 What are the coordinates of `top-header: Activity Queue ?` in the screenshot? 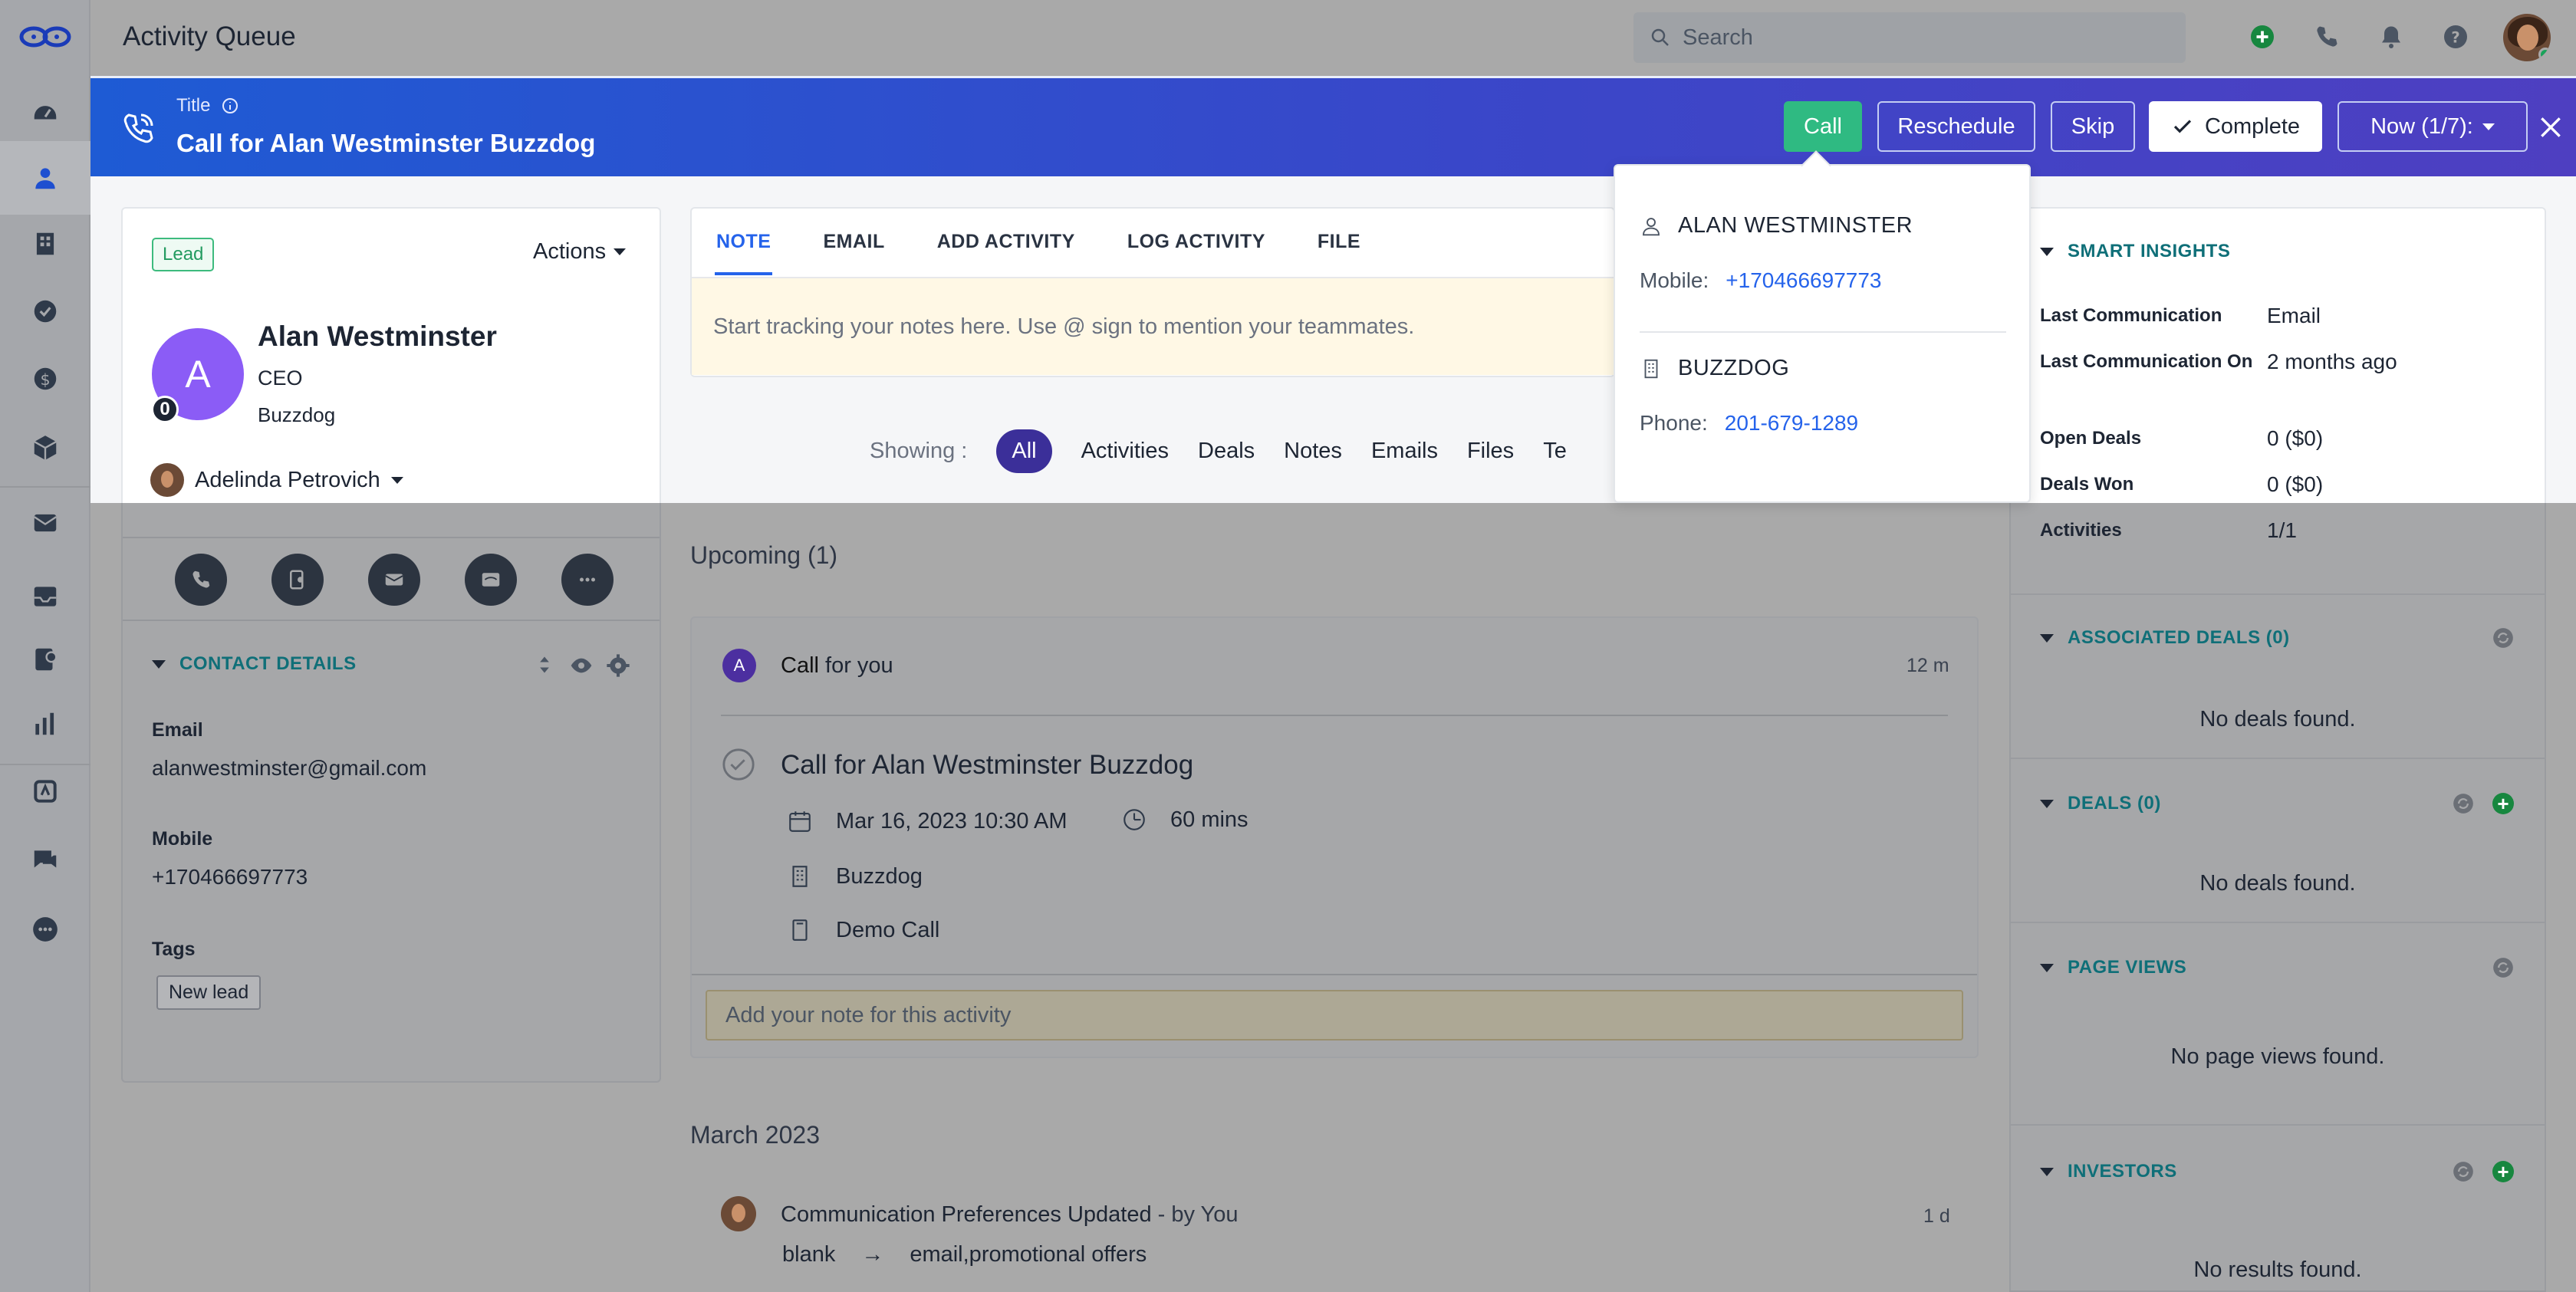 It's located at (1333, 37).